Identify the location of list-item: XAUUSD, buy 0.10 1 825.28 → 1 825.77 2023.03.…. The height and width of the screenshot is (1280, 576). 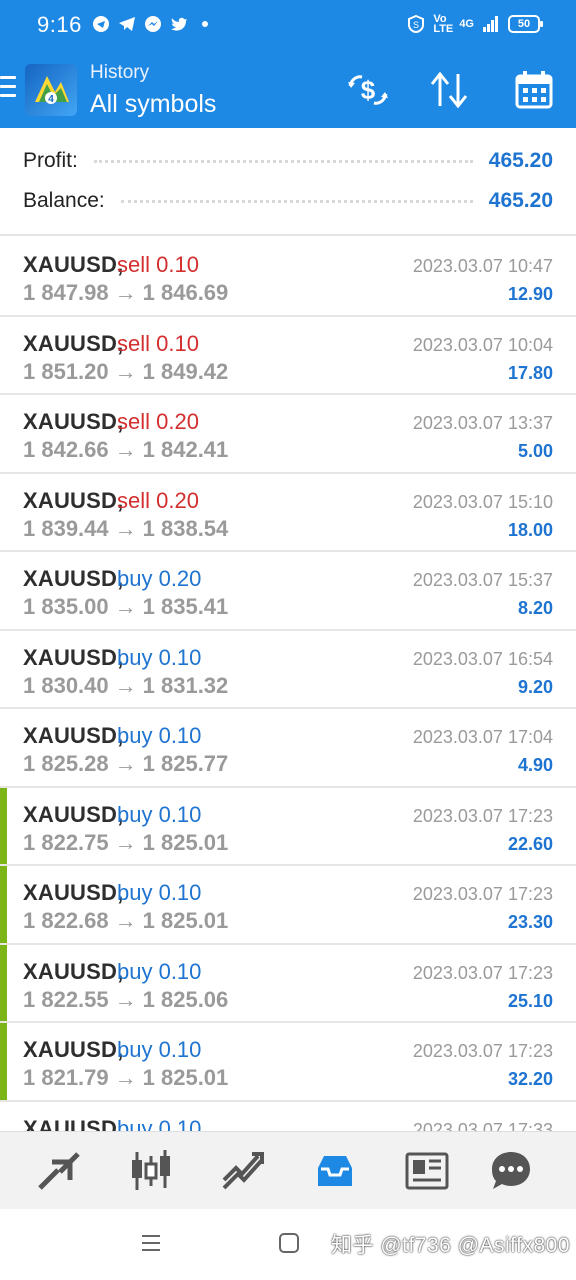
(288, 748).